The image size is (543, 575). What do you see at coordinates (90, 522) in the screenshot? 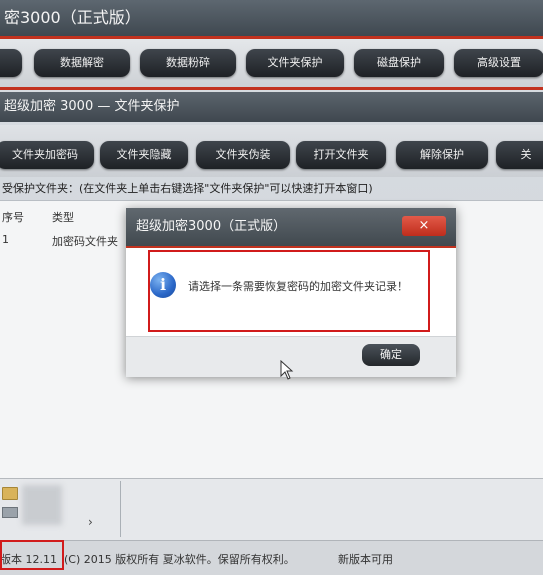
I see `chevron-right-icon: ›` at bounding box center [90, 522].